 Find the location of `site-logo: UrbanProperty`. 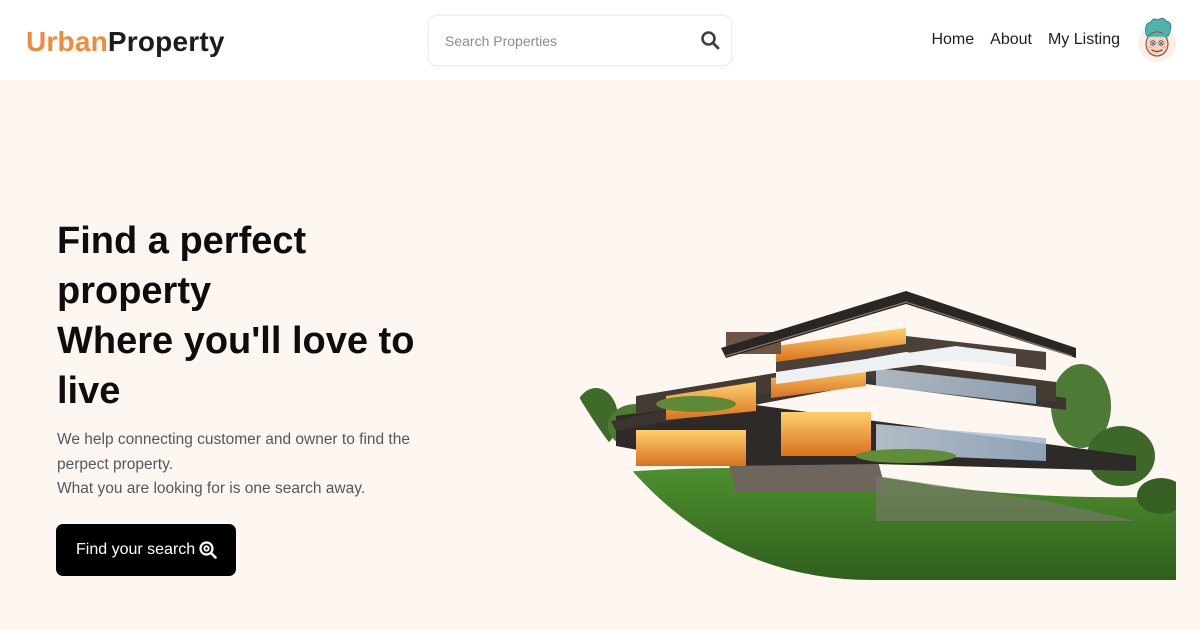

site-logo: UrbanProperty is located at coordinates (125, 42).